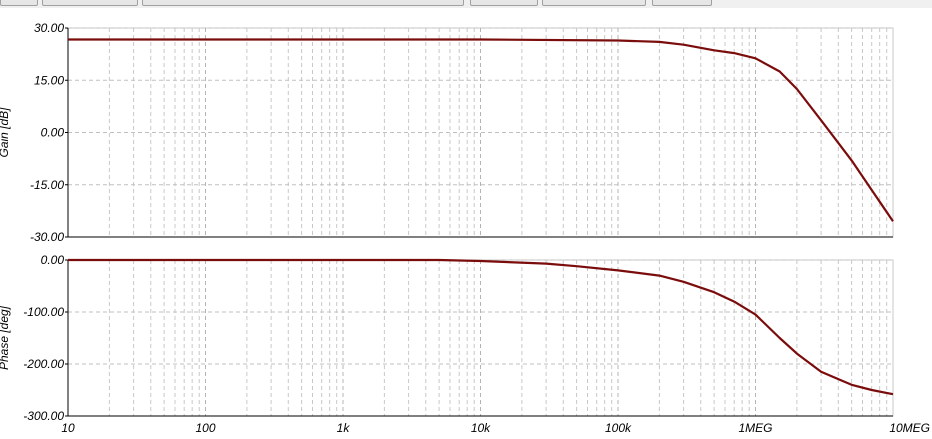 This screenshot has width=932, height=439. Describe the element at coordinates (47, 185) in the screenshot. I see `y-tick-label: -15.00` at that location.